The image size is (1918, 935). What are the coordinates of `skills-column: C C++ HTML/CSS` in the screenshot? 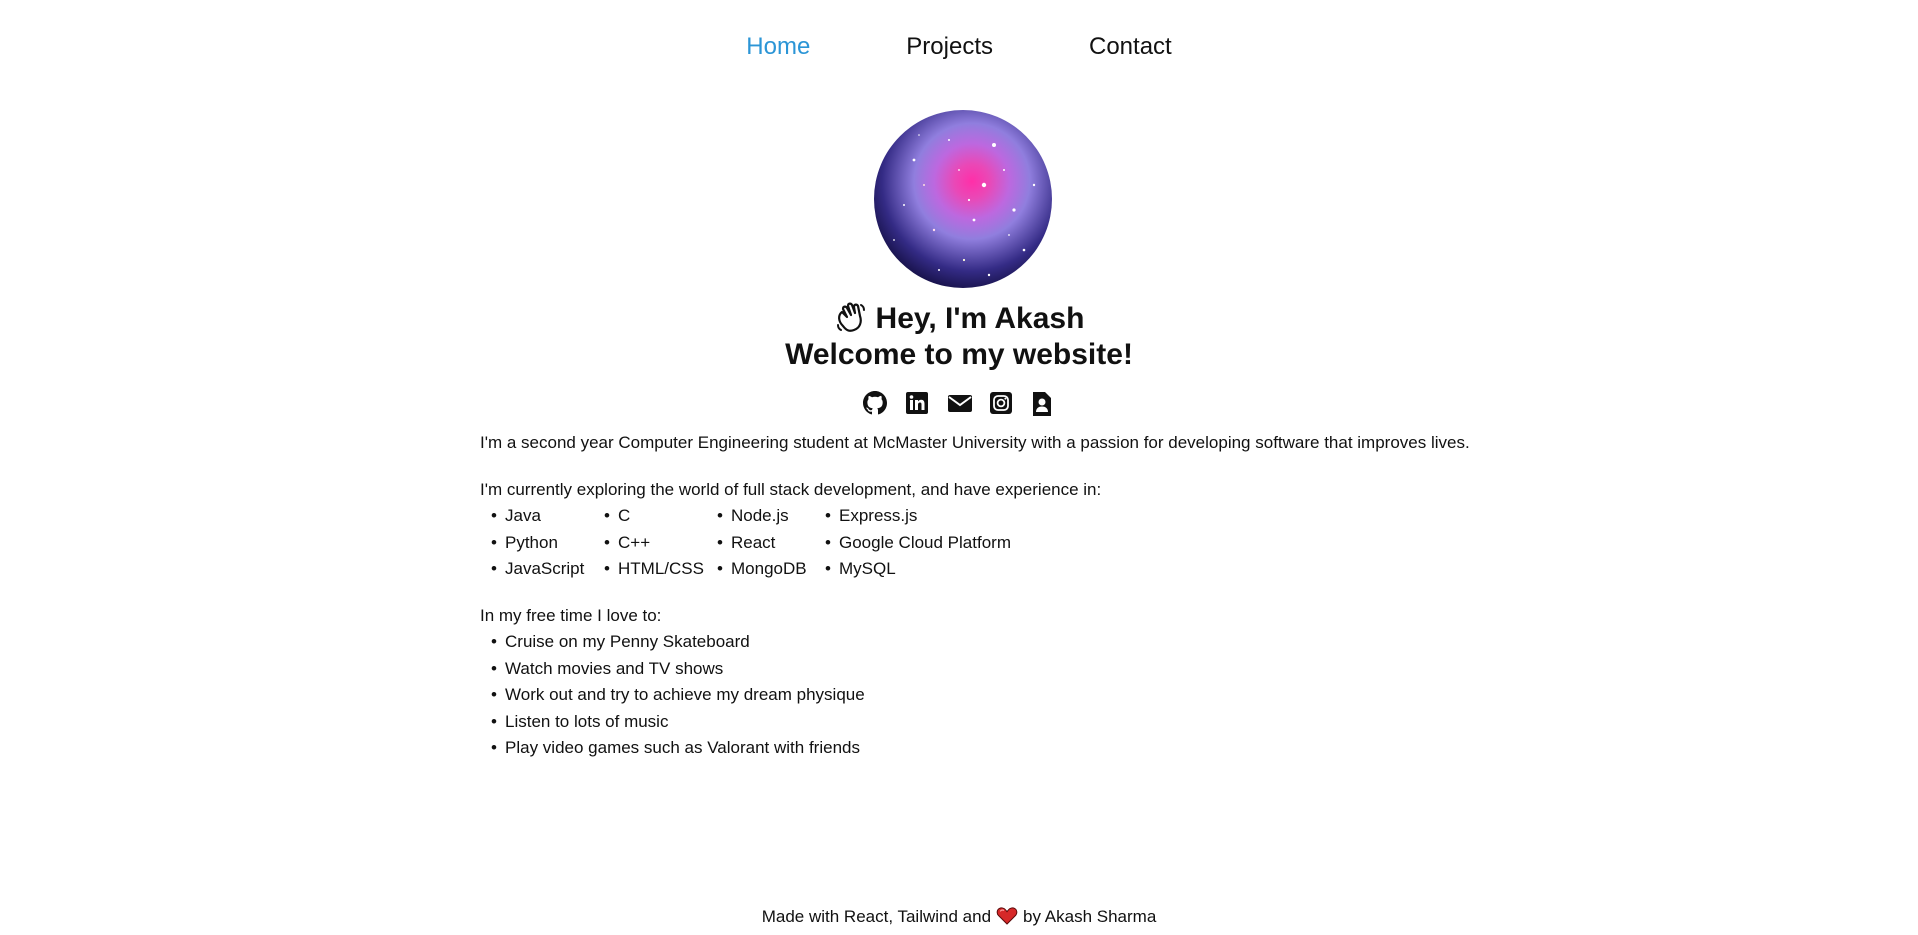 It's located at (649, 543).